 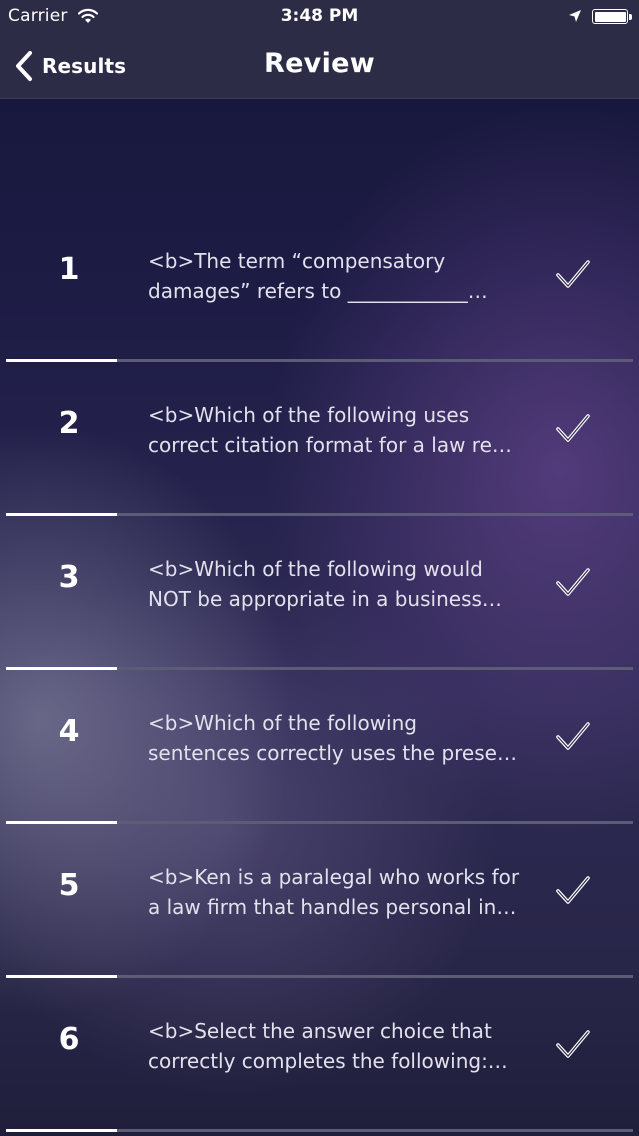 I want to click on clock-time: 3:48 PM, so click(x=319, y=16).